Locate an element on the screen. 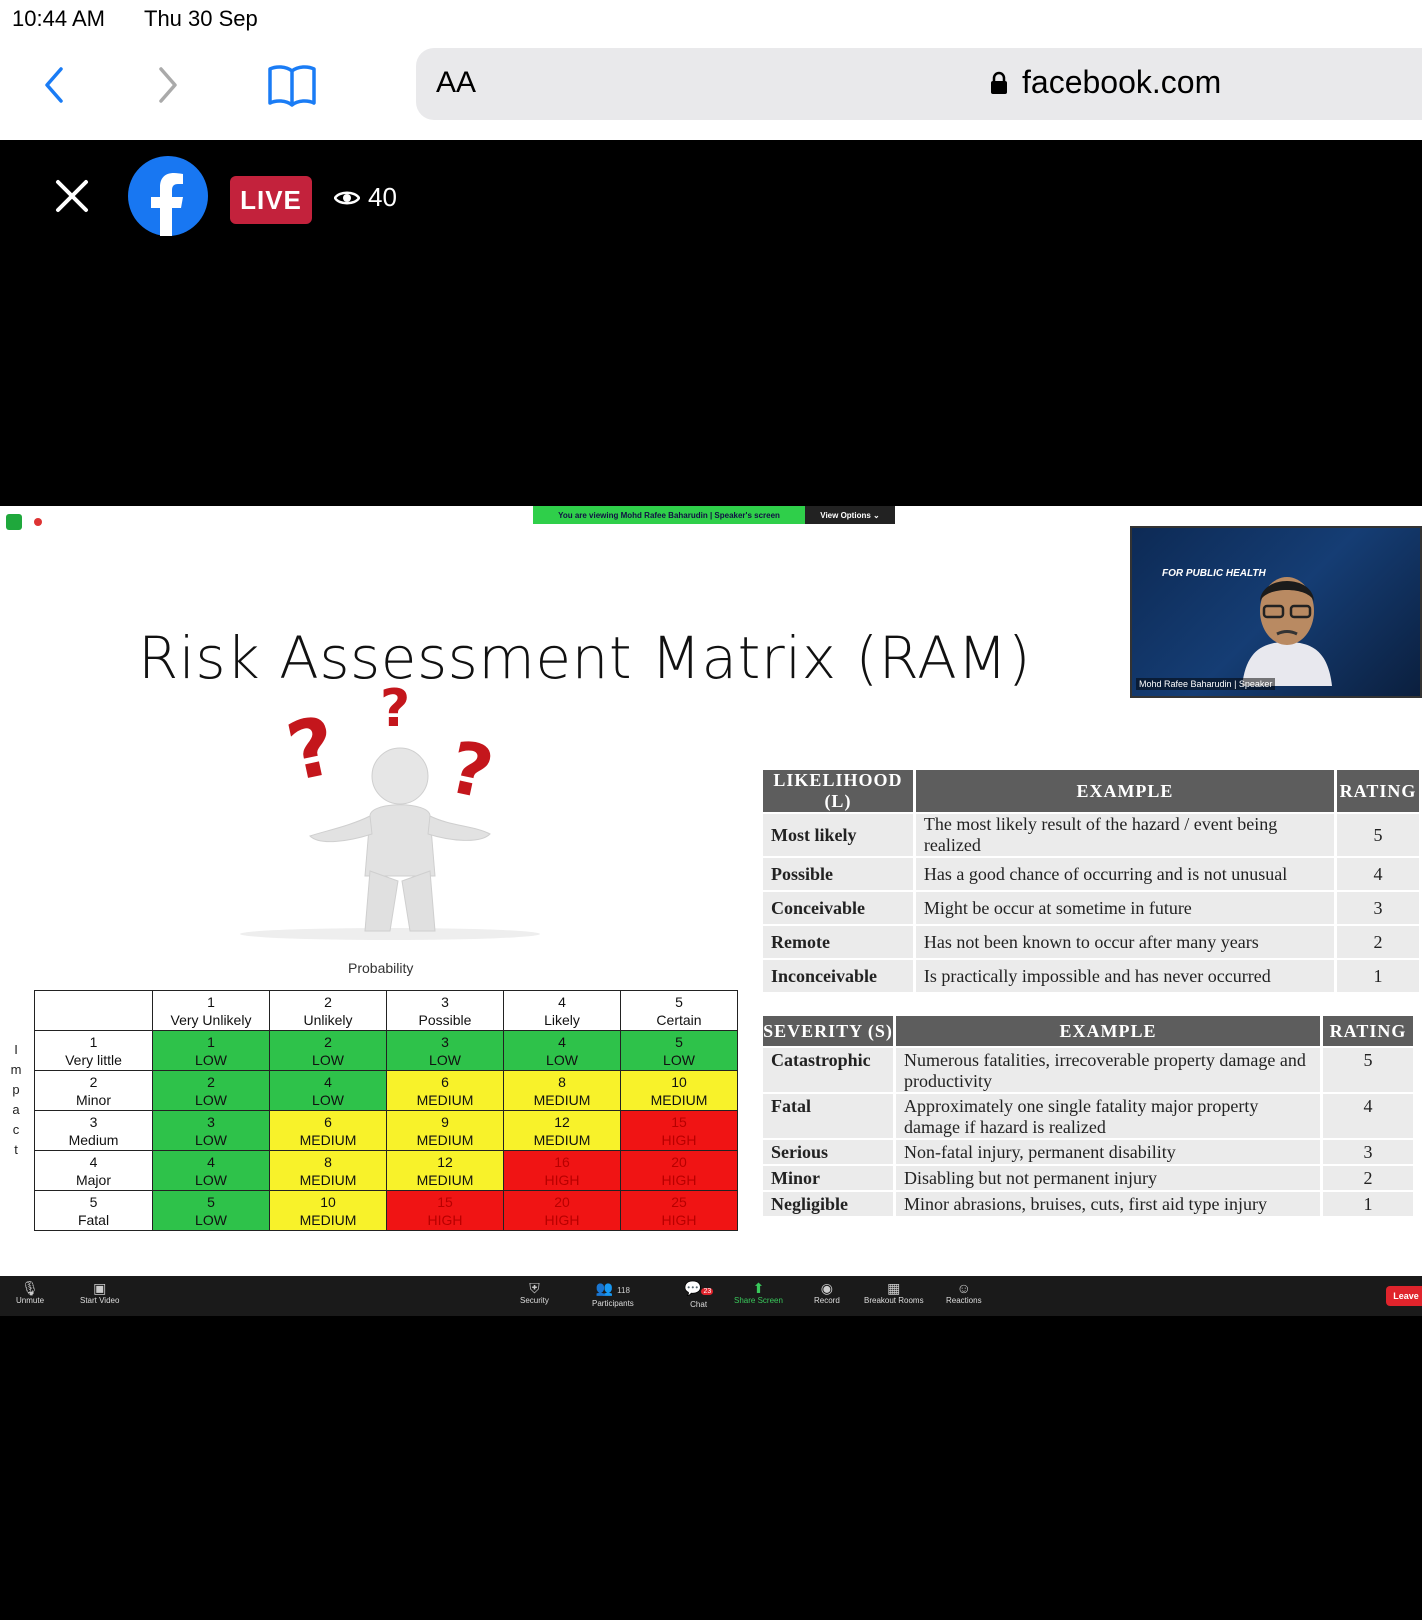 This screenshot has width=1422, height=1620. matrix-column-header: 1 Very Unlikely is located at coordinates (211, 1010).